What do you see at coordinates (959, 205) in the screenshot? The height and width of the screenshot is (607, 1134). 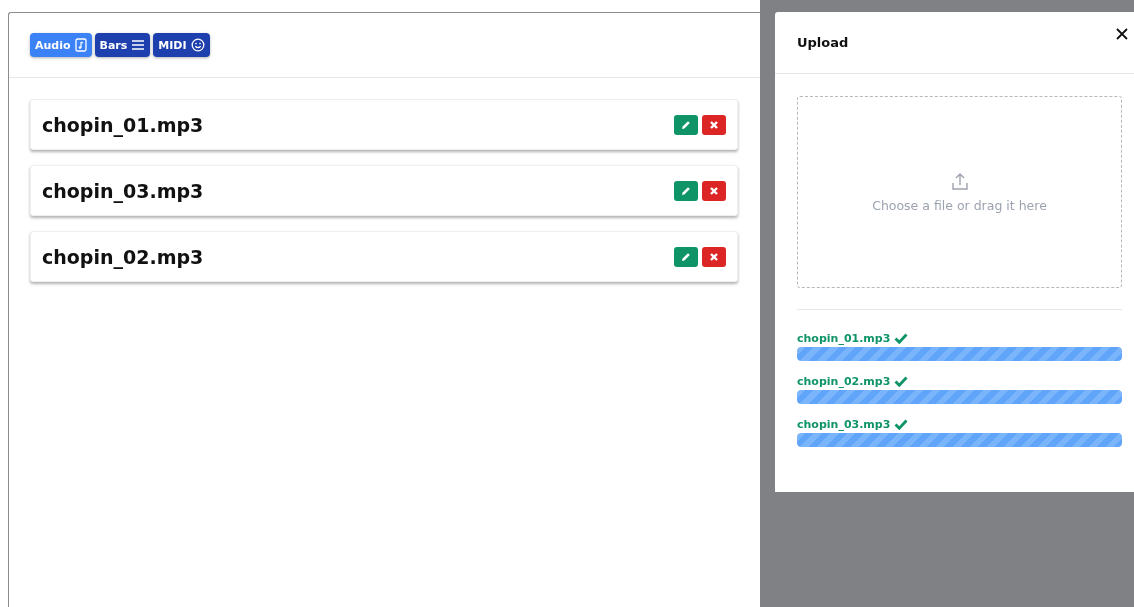 I see `drop-zone-text: Choose a file or drag it here` at bounding box center [959, 205].